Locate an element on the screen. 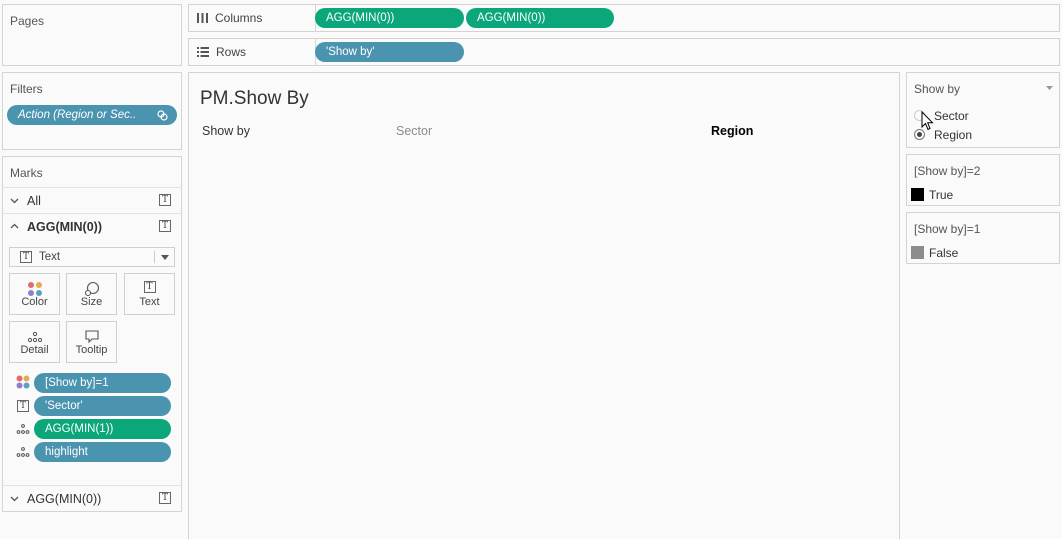 The height and width of the screenshot is (539, 1062). marks-agg-row: AGG(MIN(0)) T is located at coordinates (92, 226).